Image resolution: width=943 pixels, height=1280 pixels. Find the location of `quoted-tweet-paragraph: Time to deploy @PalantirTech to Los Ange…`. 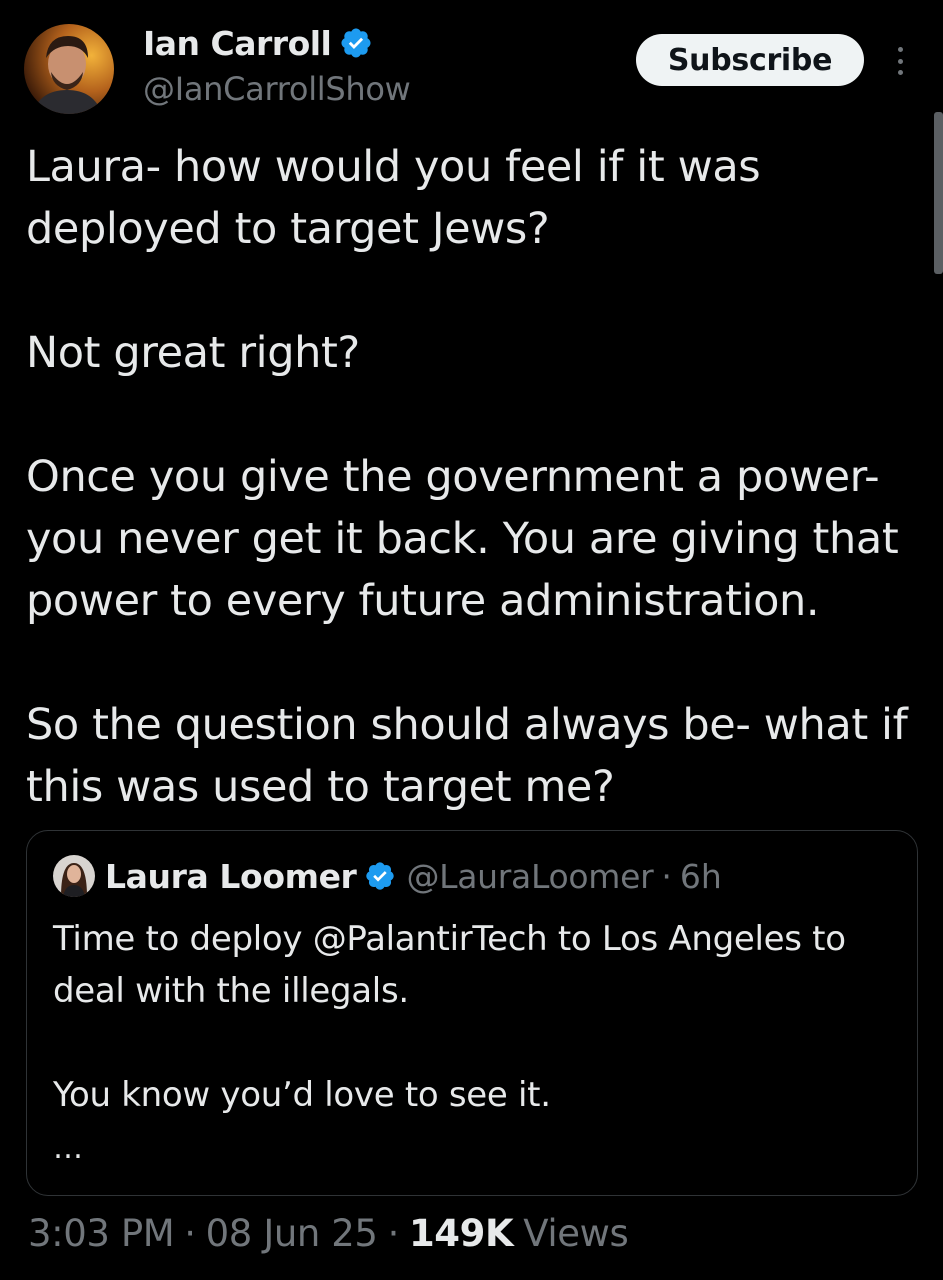

quoted-tweet-paragraph: Time to deploy @PalantirTech to Los Ange… is located at coordinates (449, 965).